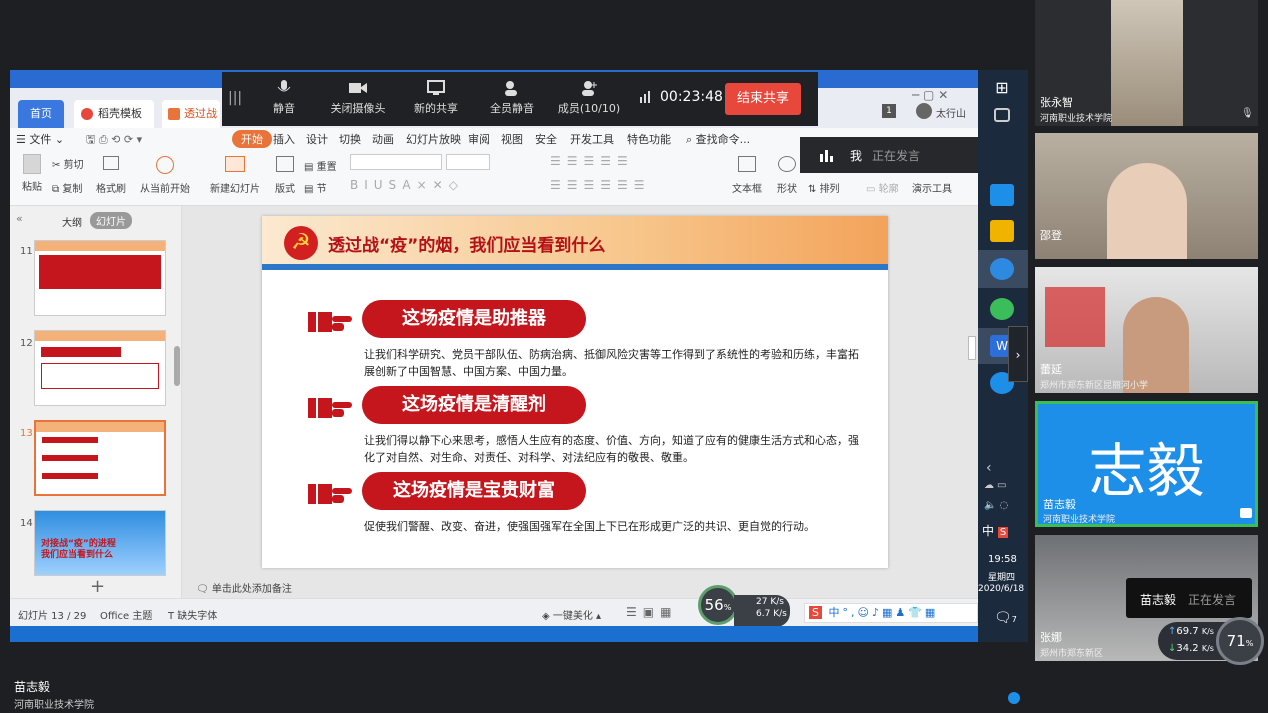  Describe the element at coordinates (468, 162) in the screenshot. I see `font-size-select` at that location.